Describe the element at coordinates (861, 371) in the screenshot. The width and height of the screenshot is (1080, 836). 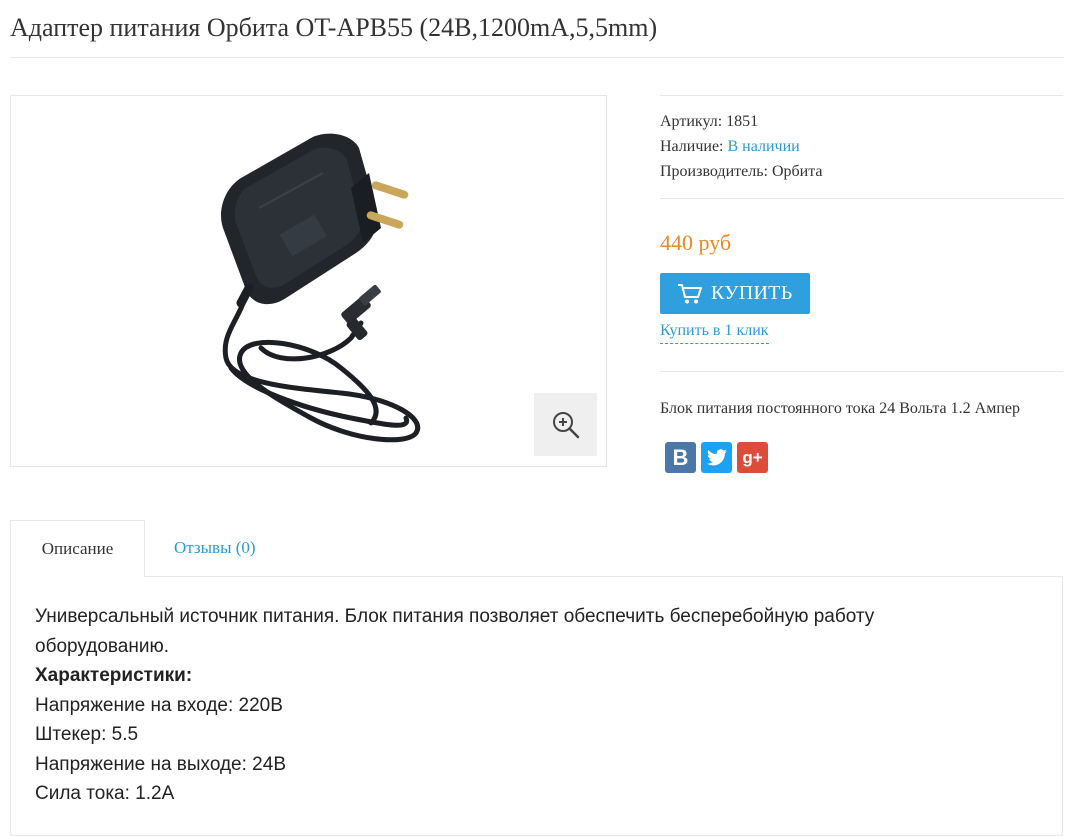
I see `info-divider-bottom` at that location.